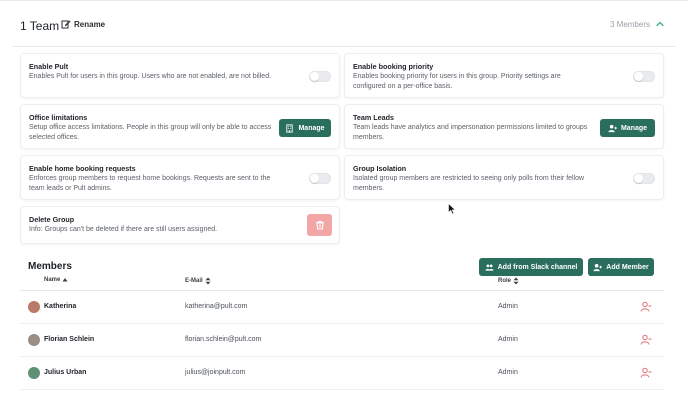 The width and height of the screenshot is (688, 403). Describe the element at coordinates (452, 209) in the screenshot. I see `mouse-cursor-icon` at that location.